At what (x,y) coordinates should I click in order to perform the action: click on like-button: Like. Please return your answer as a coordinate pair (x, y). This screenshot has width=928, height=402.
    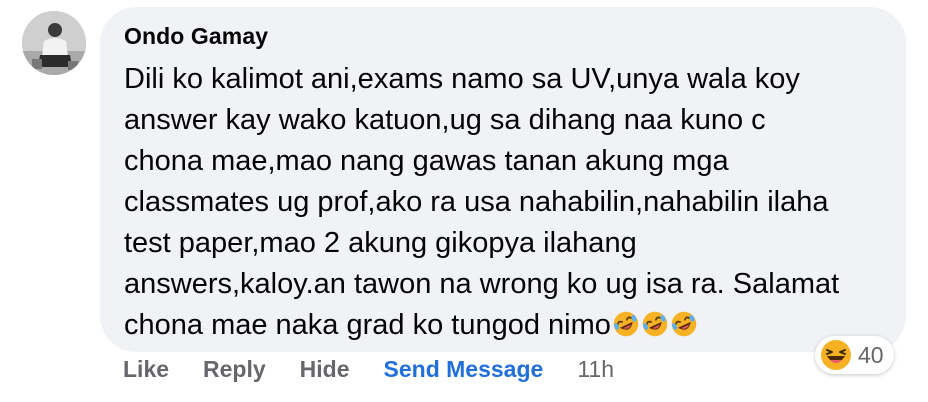
    Looking at the image, I should click on (146, 369).